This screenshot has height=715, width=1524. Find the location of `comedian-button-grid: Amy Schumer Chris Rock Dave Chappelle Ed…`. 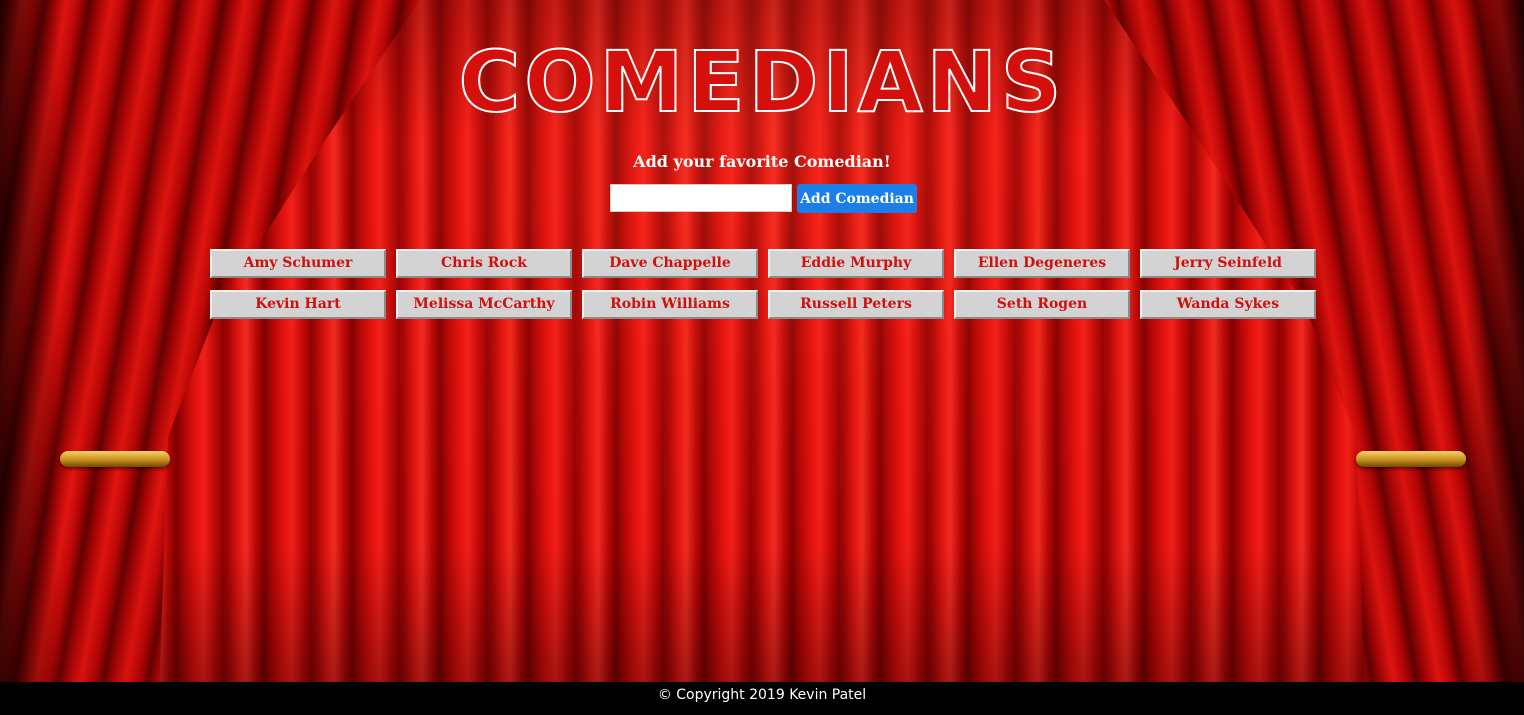

comedian-button-grid: Amy Schumer Chris Rock Dave Chappelle Ed… is located at coordinates (765, 284).